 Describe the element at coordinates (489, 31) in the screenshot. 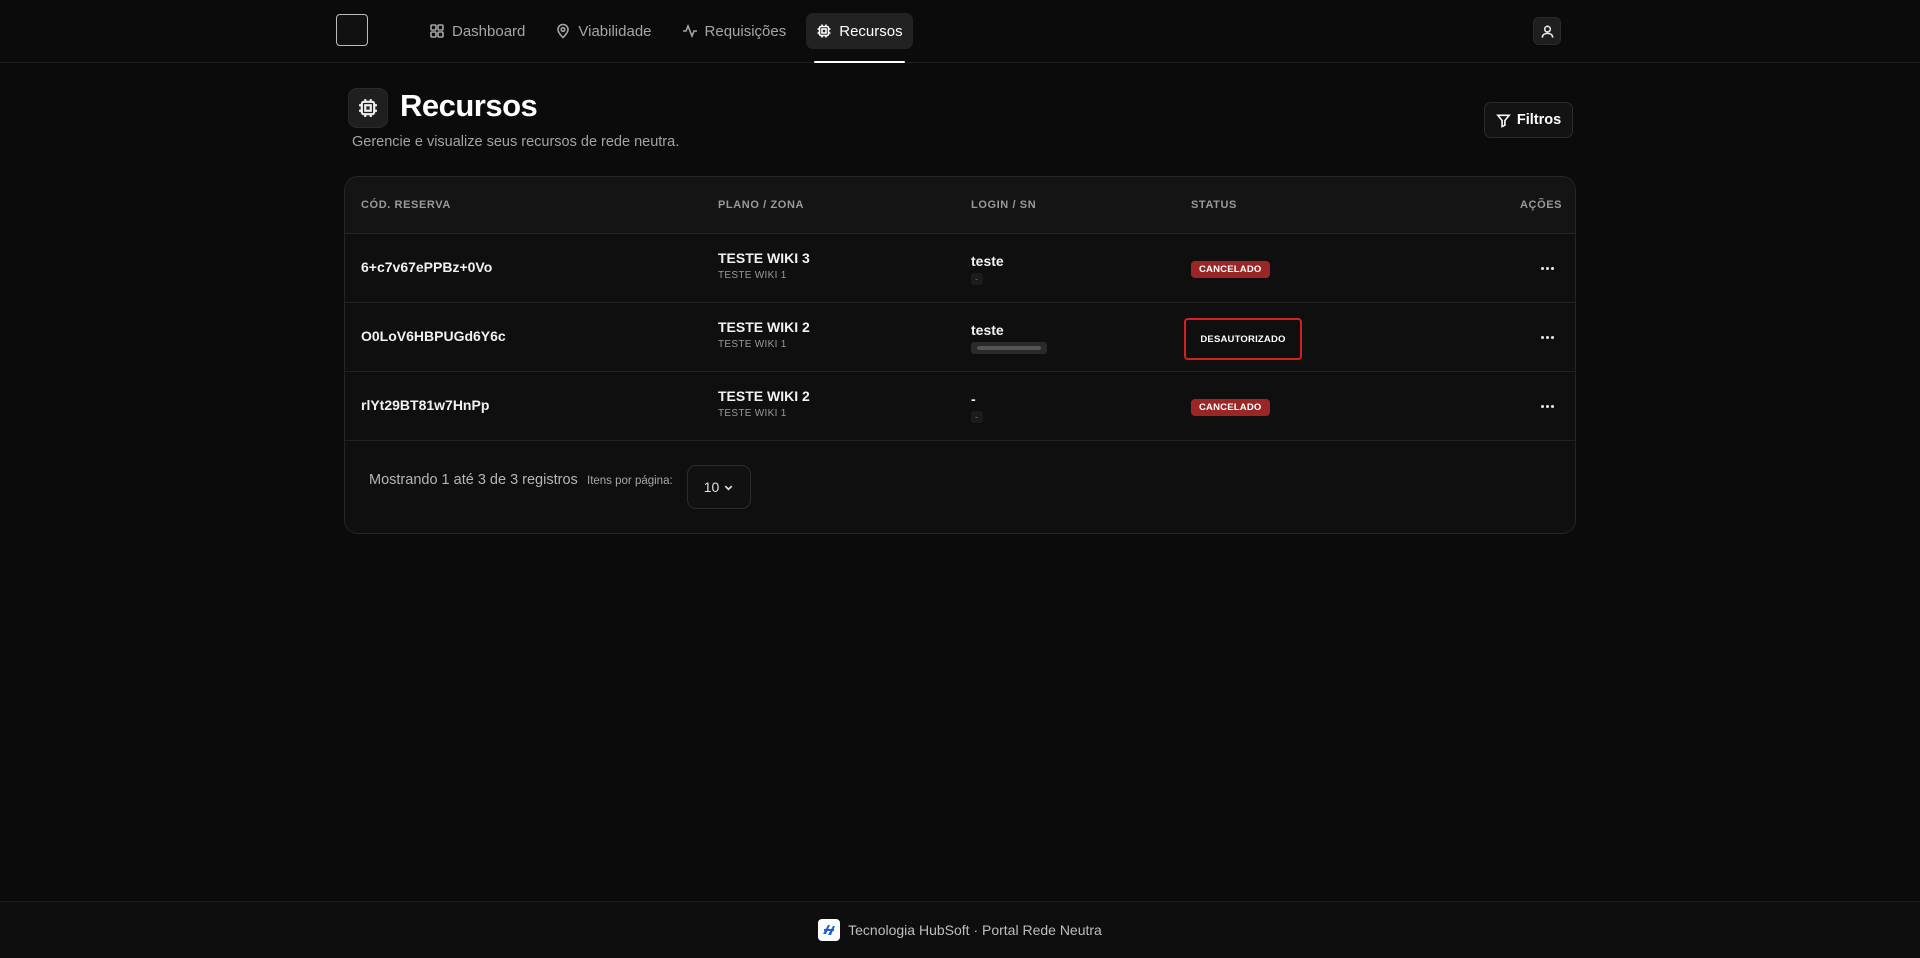

I see `nav-item-label: Dashboard` at that location.